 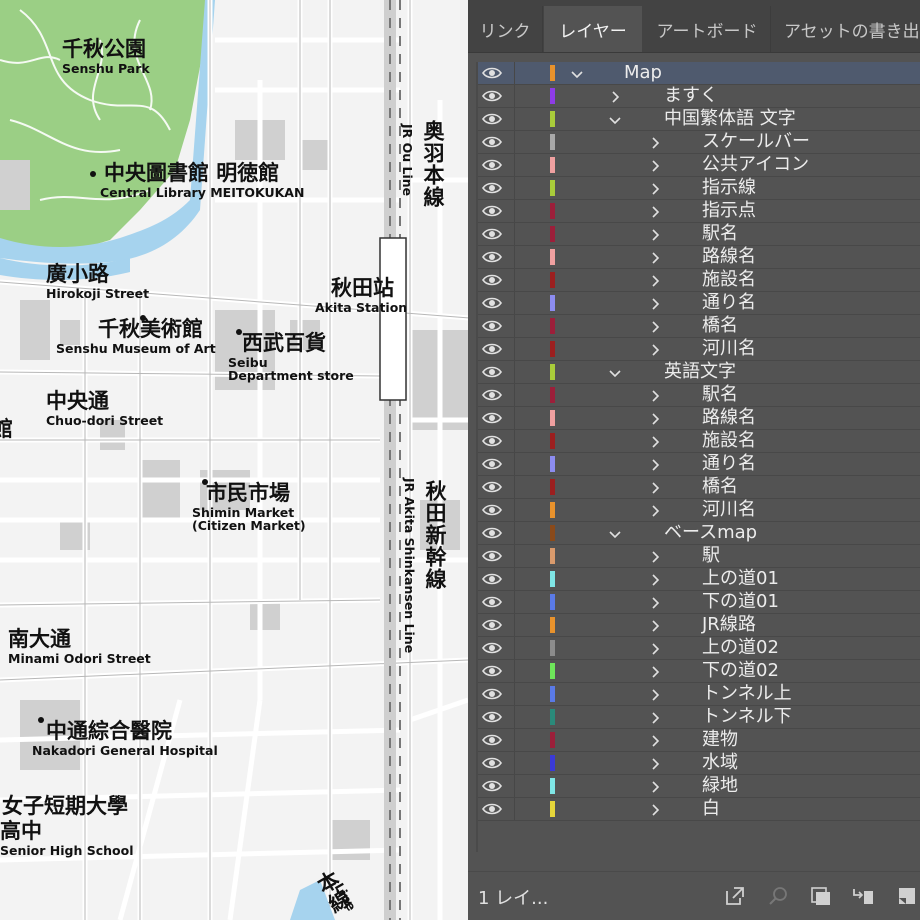 What do you see at coordinates (699, 280) in the screenshot?
I see `layer-row: 施設名` at bounding box center [699, 280].